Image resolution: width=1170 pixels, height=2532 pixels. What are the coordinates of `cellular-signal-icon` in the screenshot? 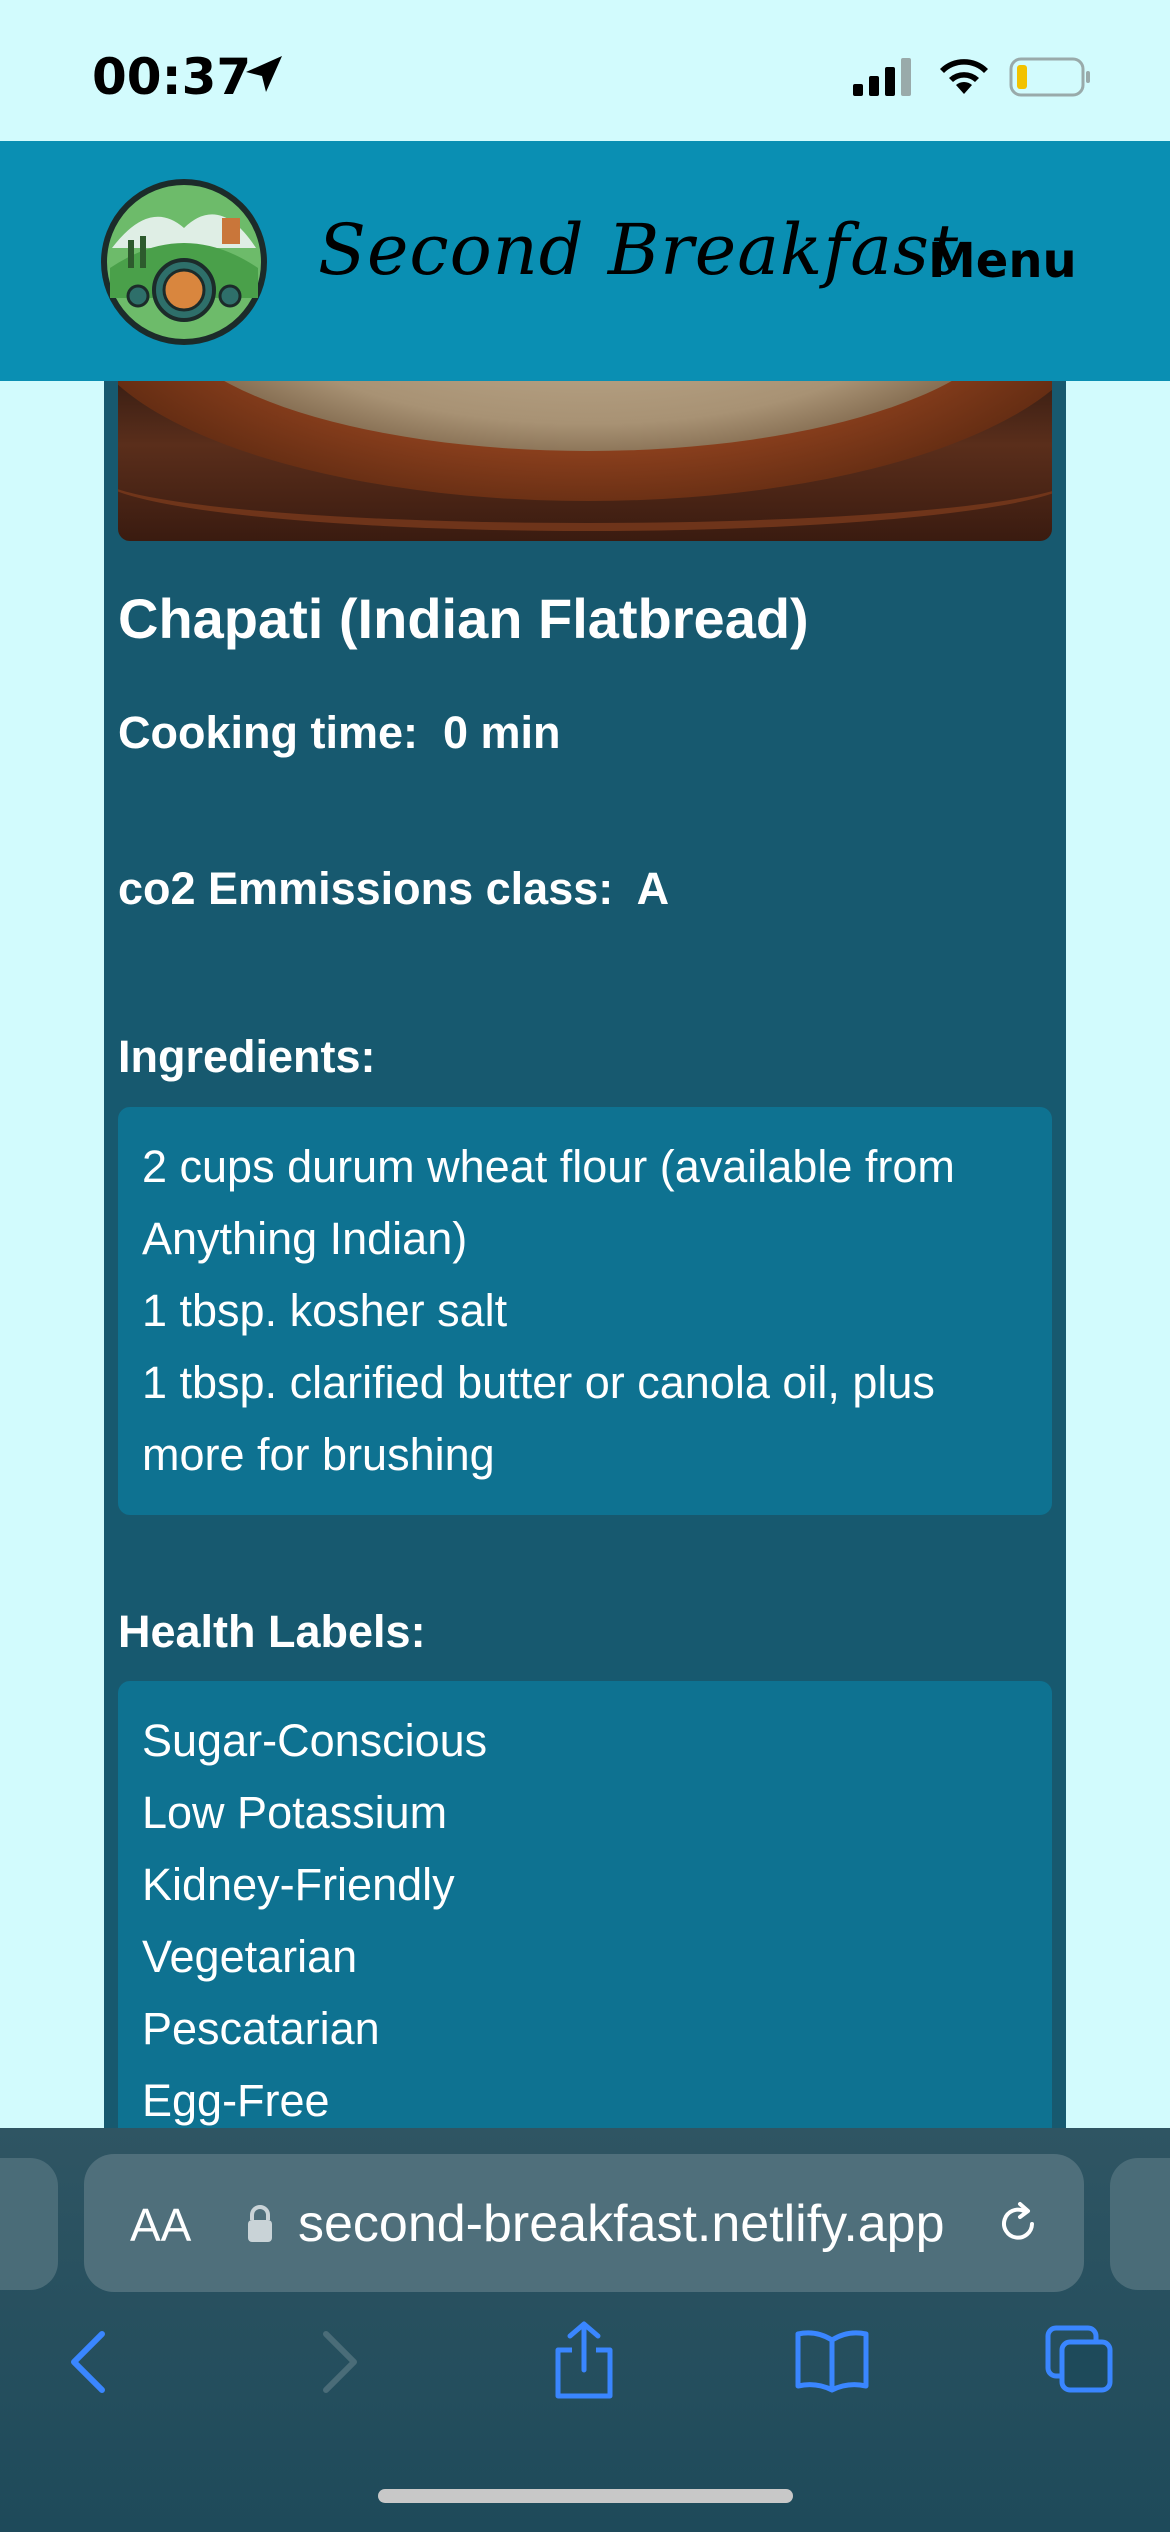 It's located at (882, 77).